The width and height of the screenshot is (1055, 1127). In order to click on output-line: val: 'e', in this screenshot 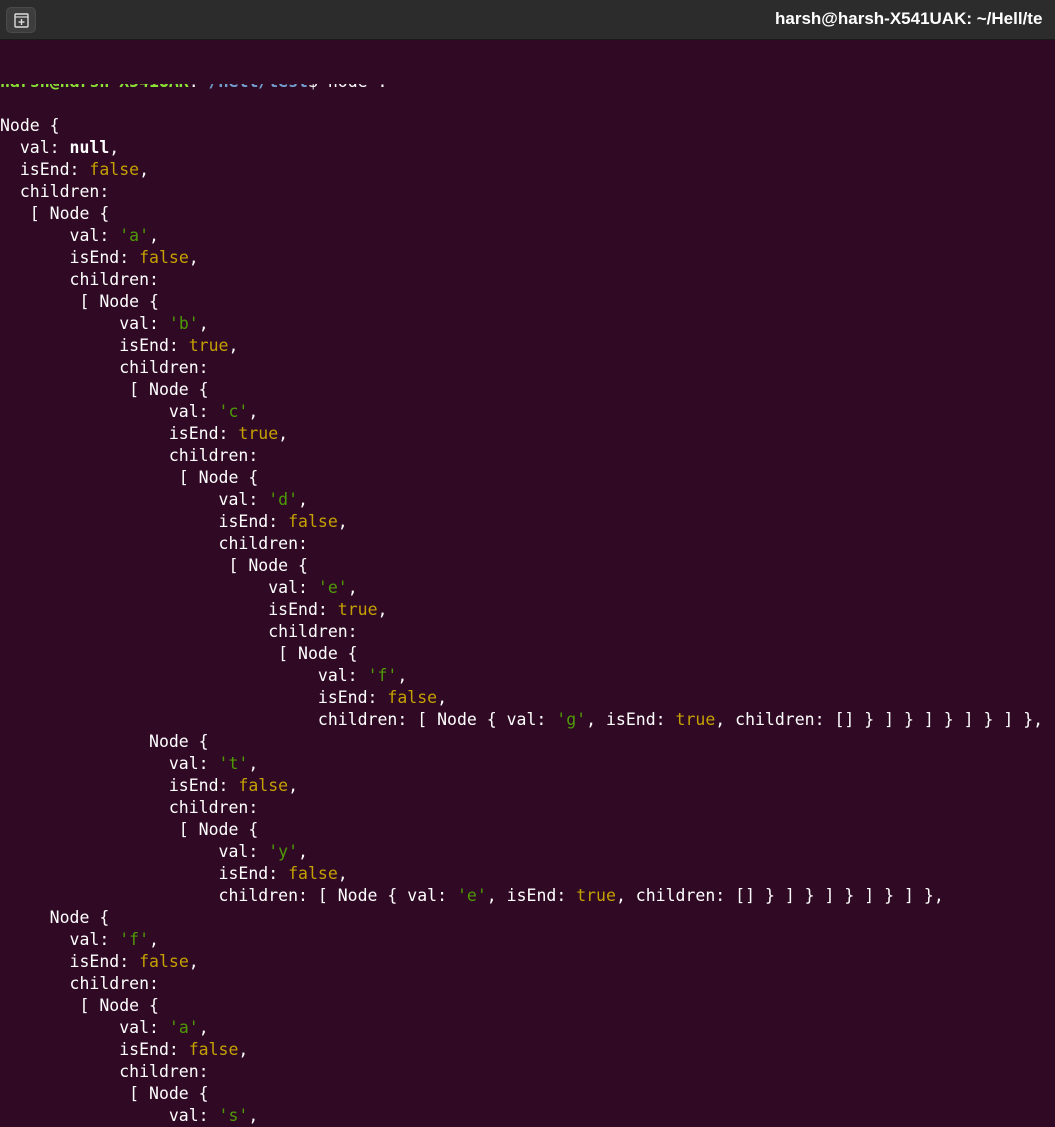, I will do `click(527, 588)`.